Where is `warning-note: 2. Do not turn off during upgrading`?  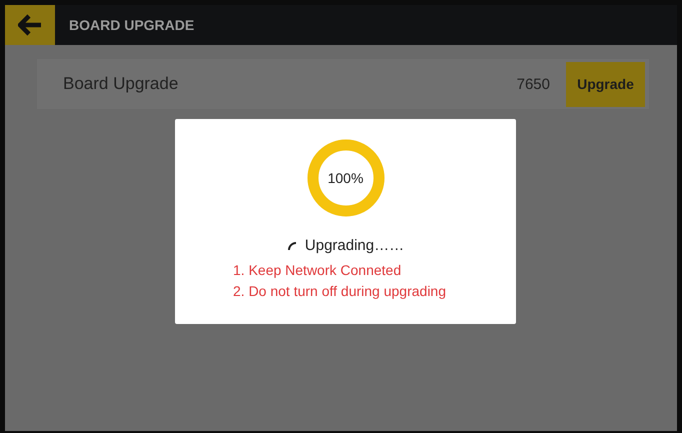
warning-note: 2. Do not turn off during upgrading is located at coordinates (339, 291).